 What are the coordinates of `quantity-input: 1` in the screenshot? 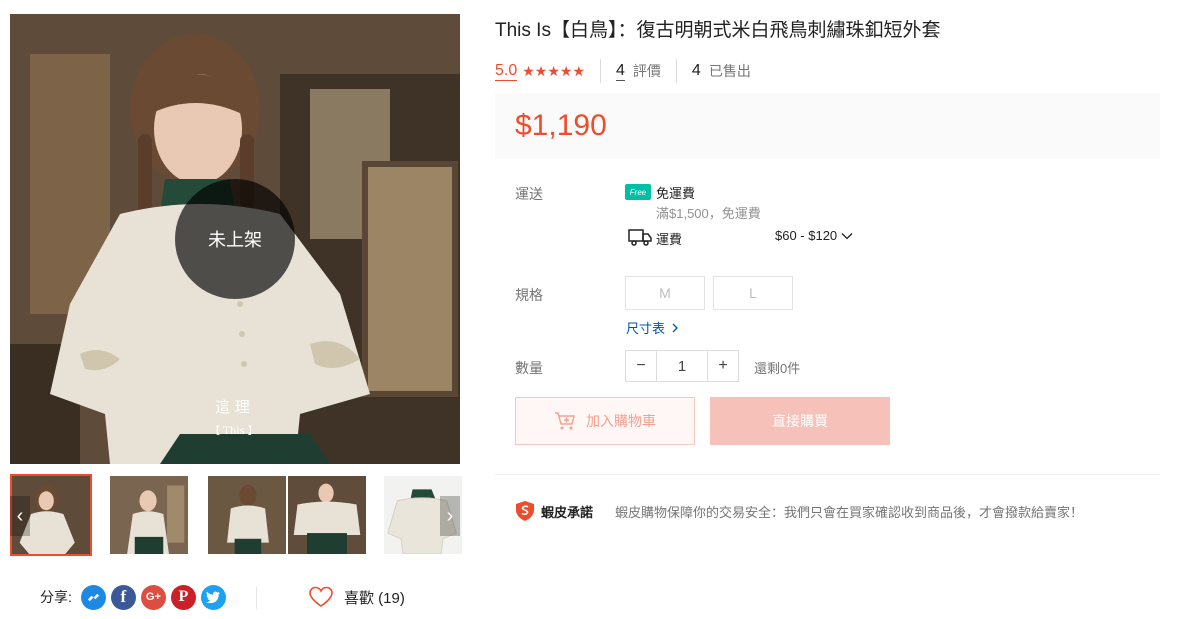 It's located at (682, 366).